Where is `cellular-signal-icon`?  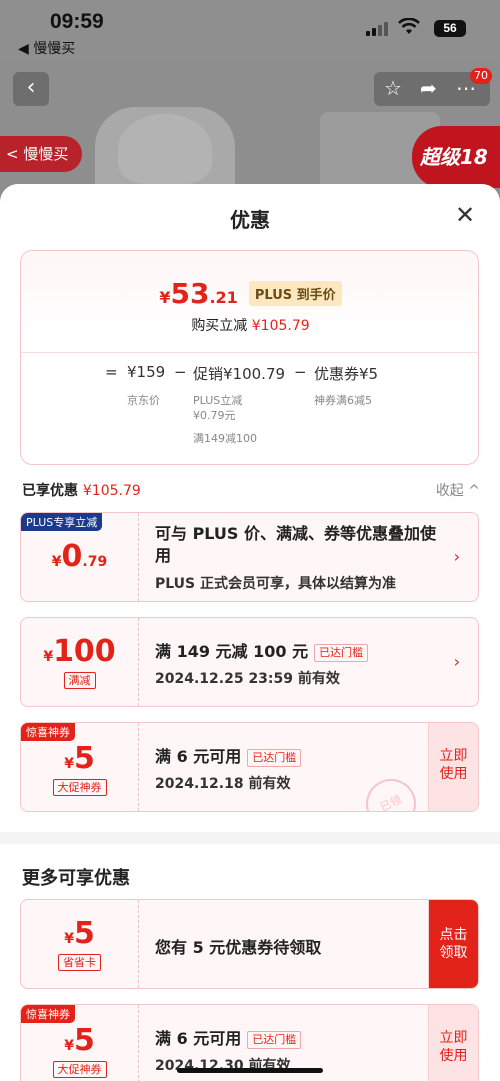 cellular-signal-icon is located at coordinates (377, 29).